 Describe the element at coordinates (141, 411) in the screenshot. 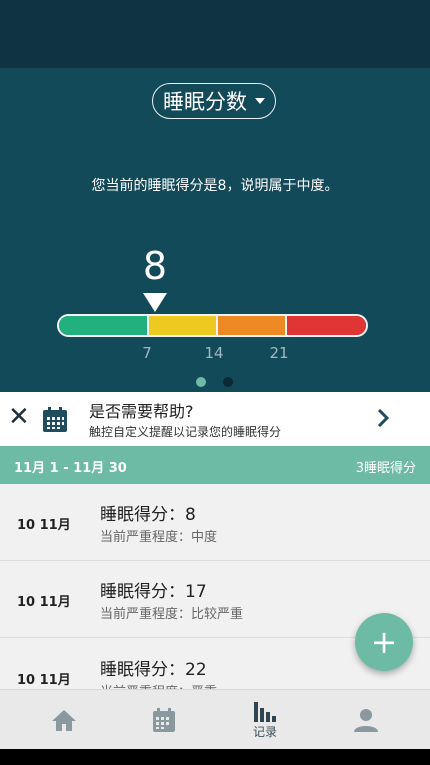

I see `help-title: 是否需要帮助?` at that location.